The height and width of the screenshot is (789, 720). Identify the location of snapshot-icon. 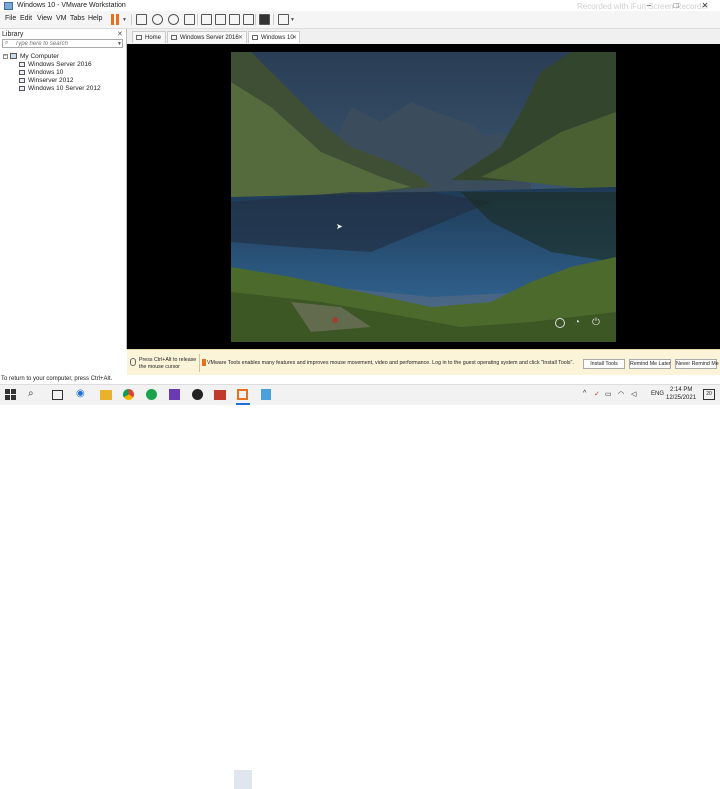
(157, 19).